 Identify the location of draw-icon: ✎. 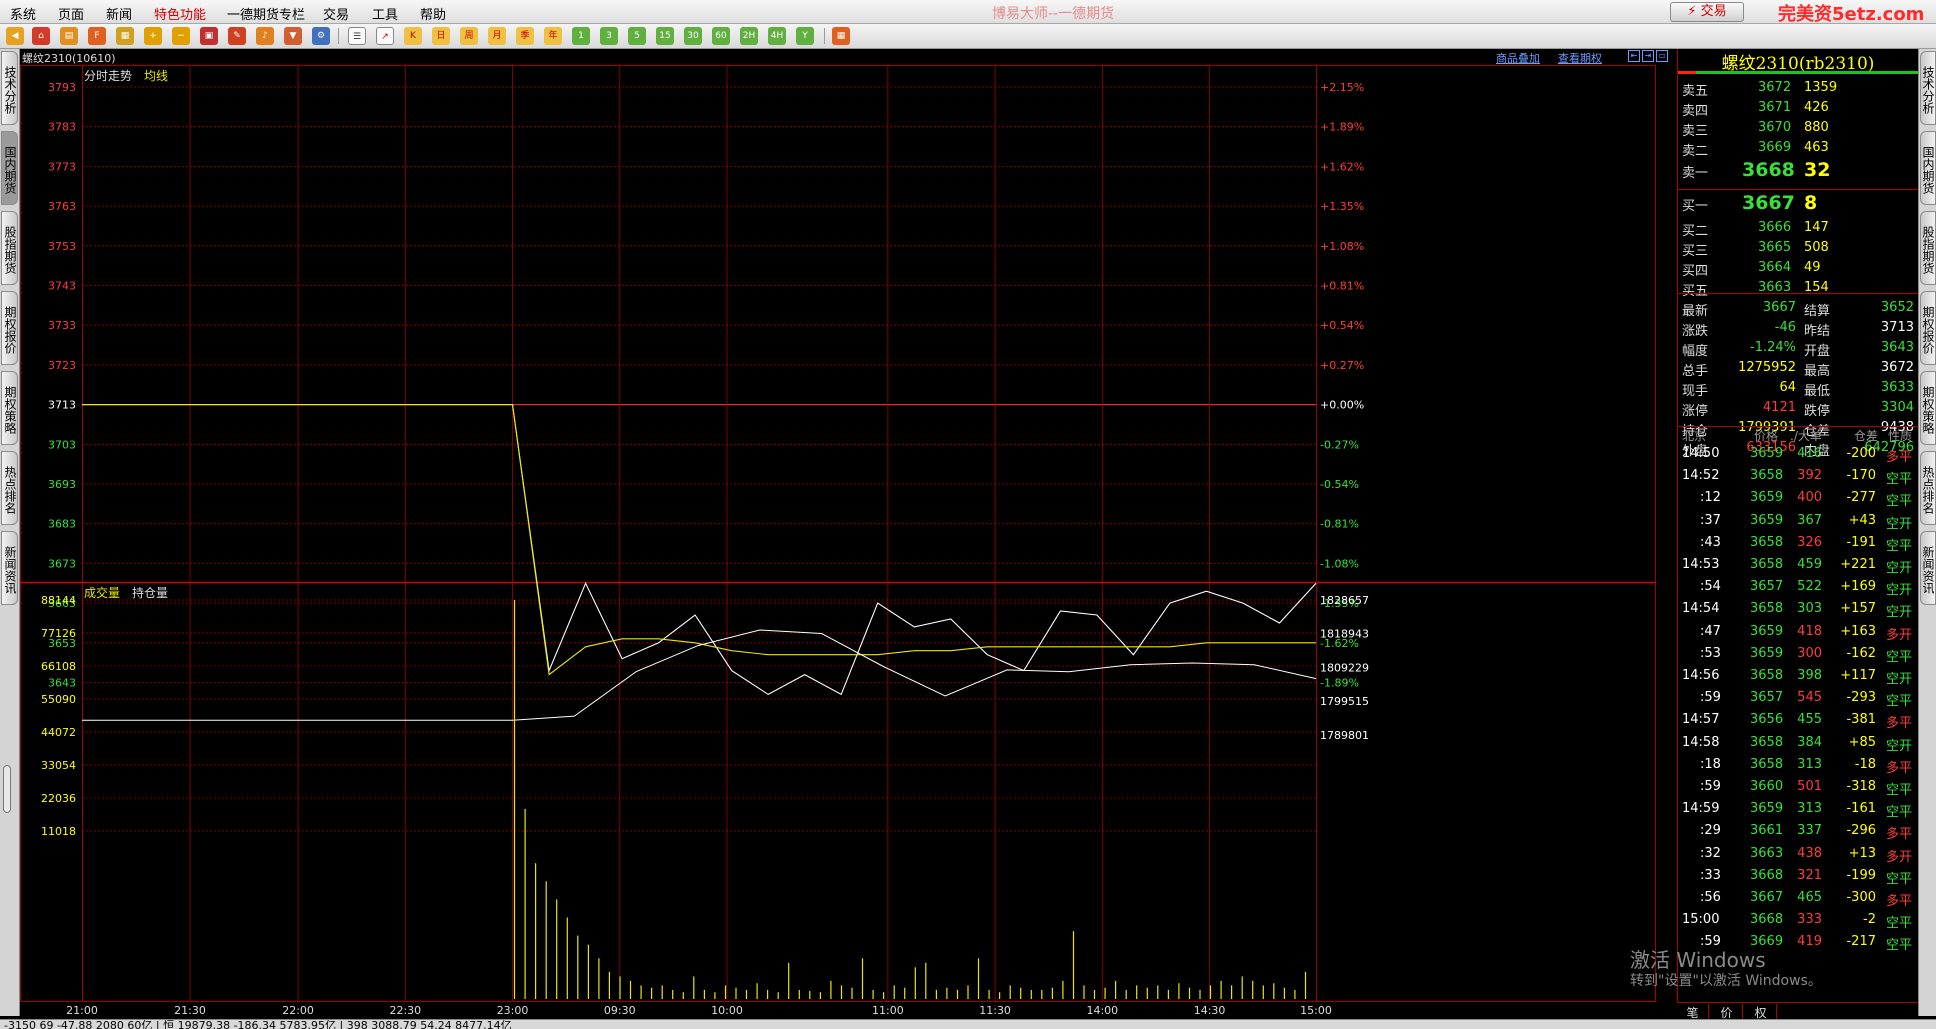
(237, 36).